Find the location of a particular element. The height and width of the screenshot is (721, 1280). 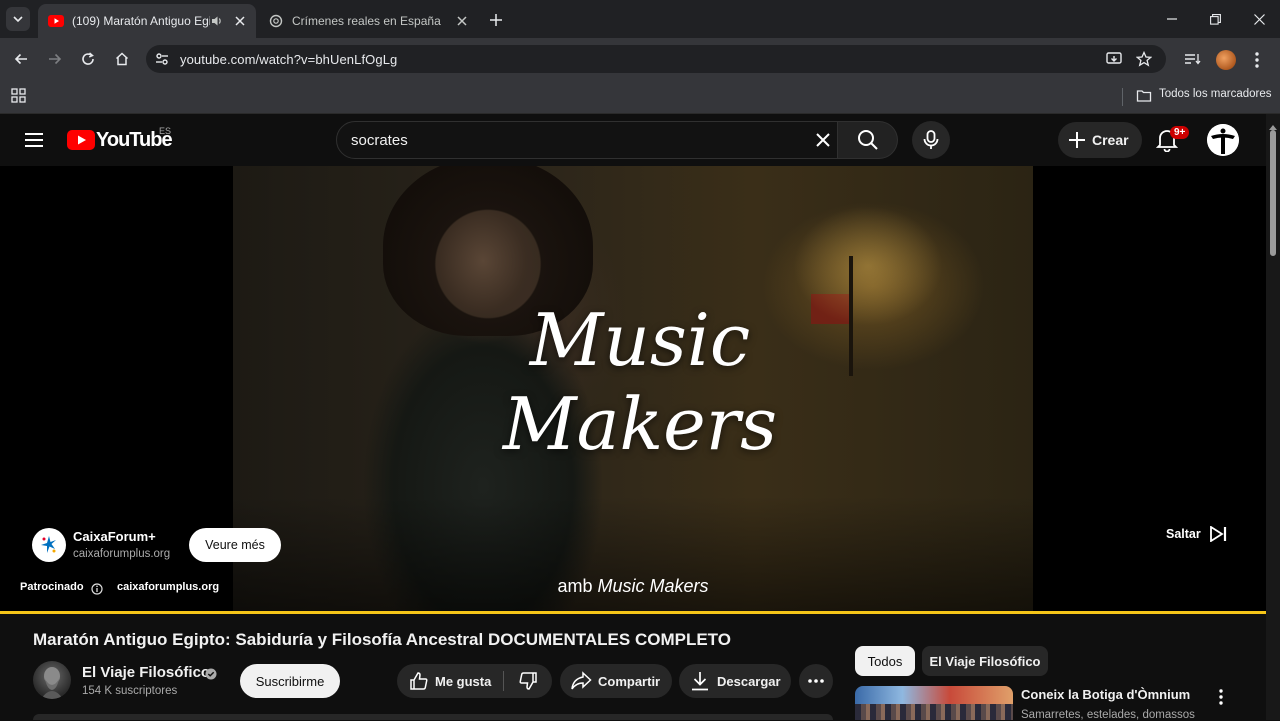

chip-channel: El Viaje Filosófico is located at coordinates (985, 661).